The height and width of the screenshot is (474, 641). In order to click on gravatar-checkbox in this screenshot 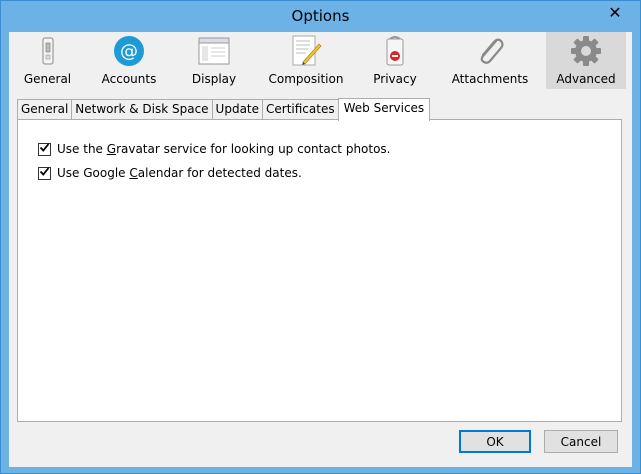, I will do `click(44, 149)`.